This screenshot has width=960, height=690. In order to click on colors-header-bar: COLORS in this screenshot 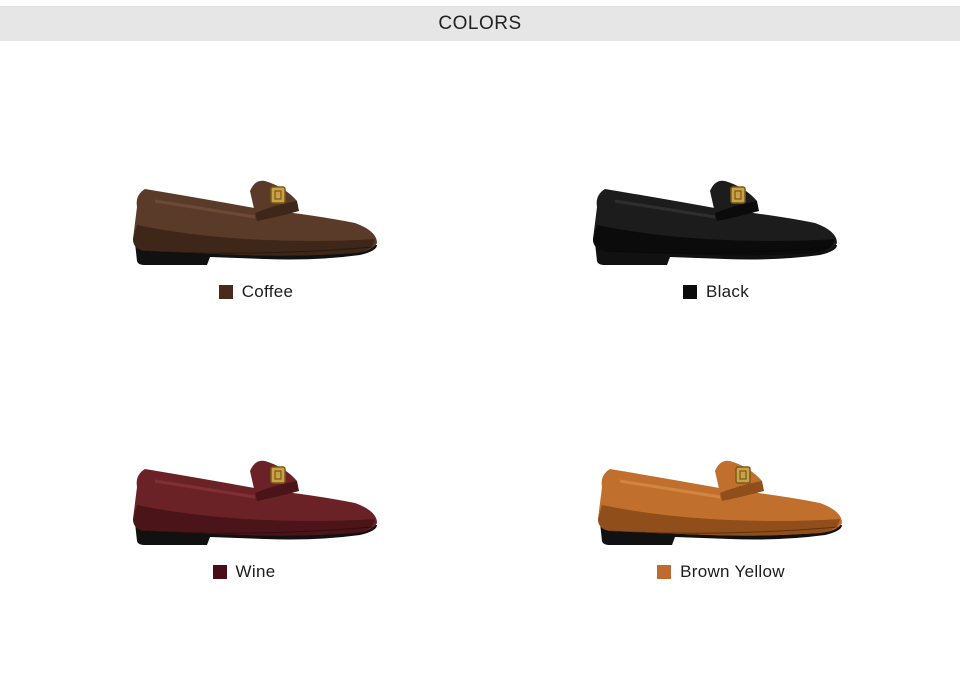, I will do `click(480, 23)`.